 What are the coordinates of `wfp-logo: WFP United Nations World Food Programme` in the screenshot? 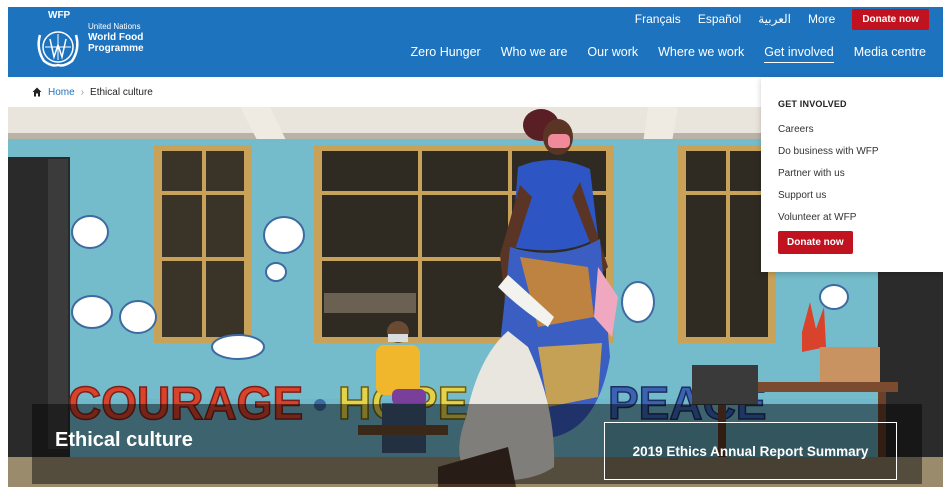 It's located at (93, 40).